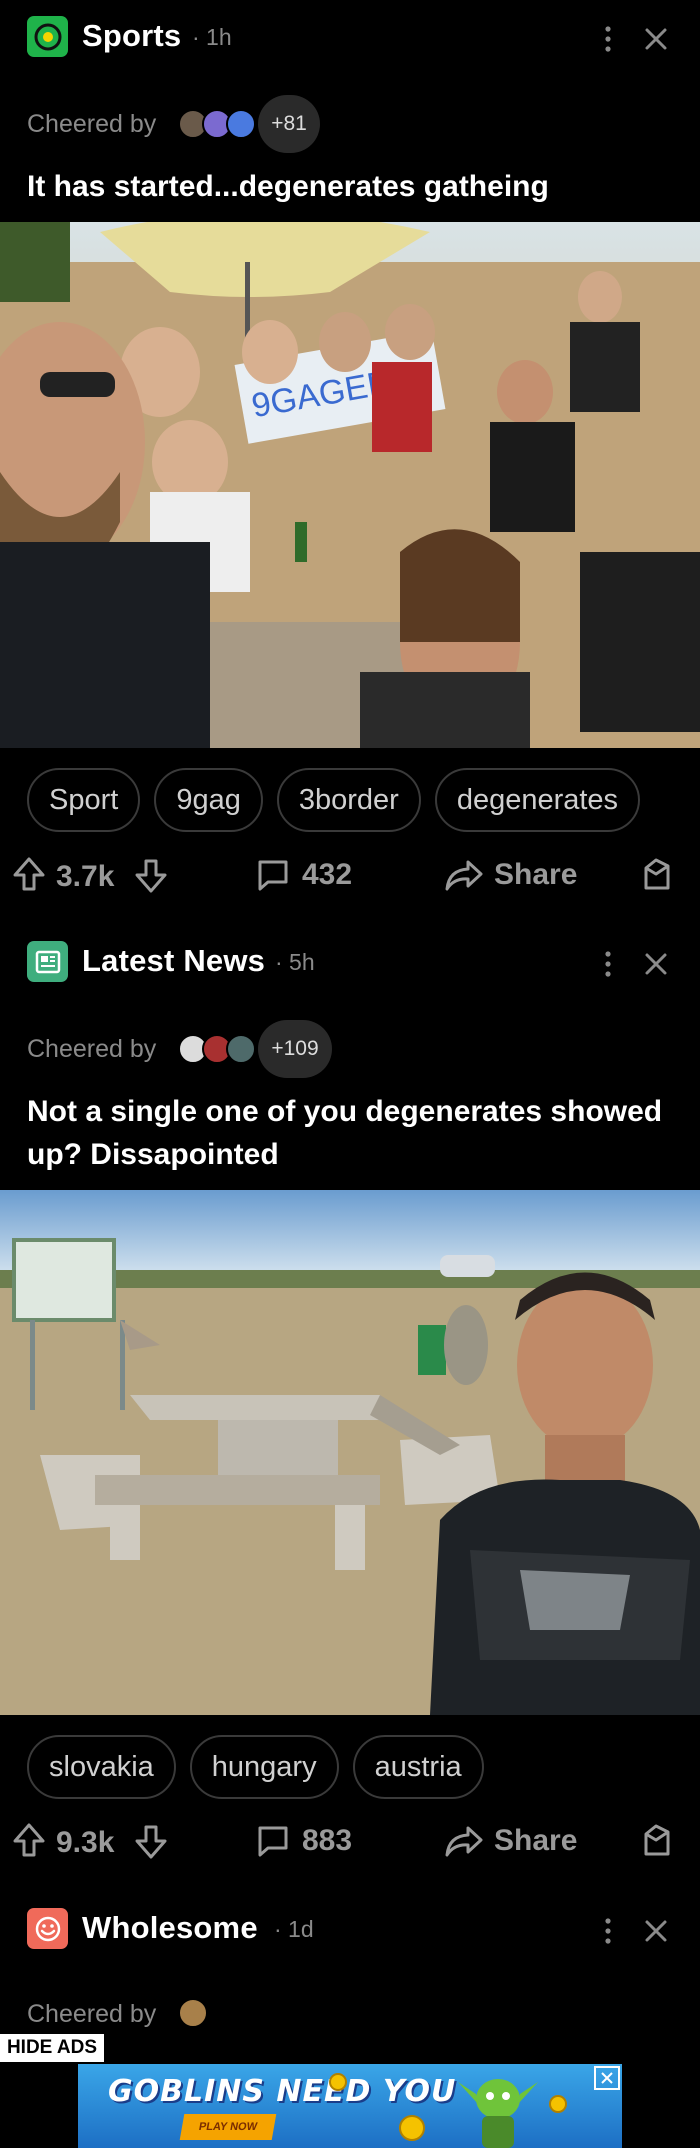 This screenshot has width=700, height=2148. What do you see at coordinates (282, 2091) in the screenshot?
I see `ad-headline: GOBLINS NEED YOU` at bounding box center [282, 2091].